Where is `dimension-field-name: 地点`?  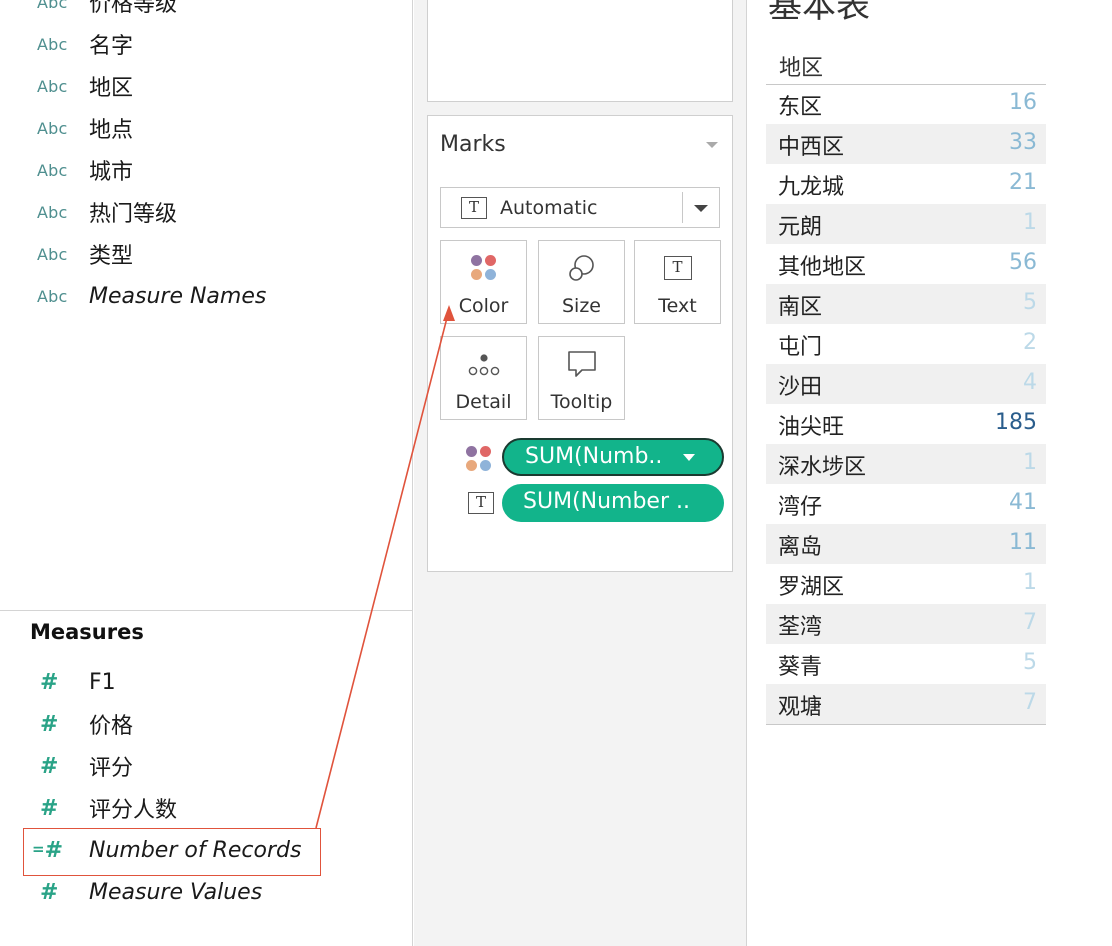 dimension-field-name: 地点 is located at coordinates (111, 130).